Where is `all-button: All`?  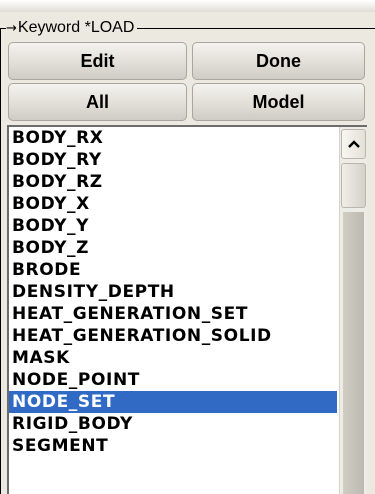
all-button: All is located at coordinates (97, 102).